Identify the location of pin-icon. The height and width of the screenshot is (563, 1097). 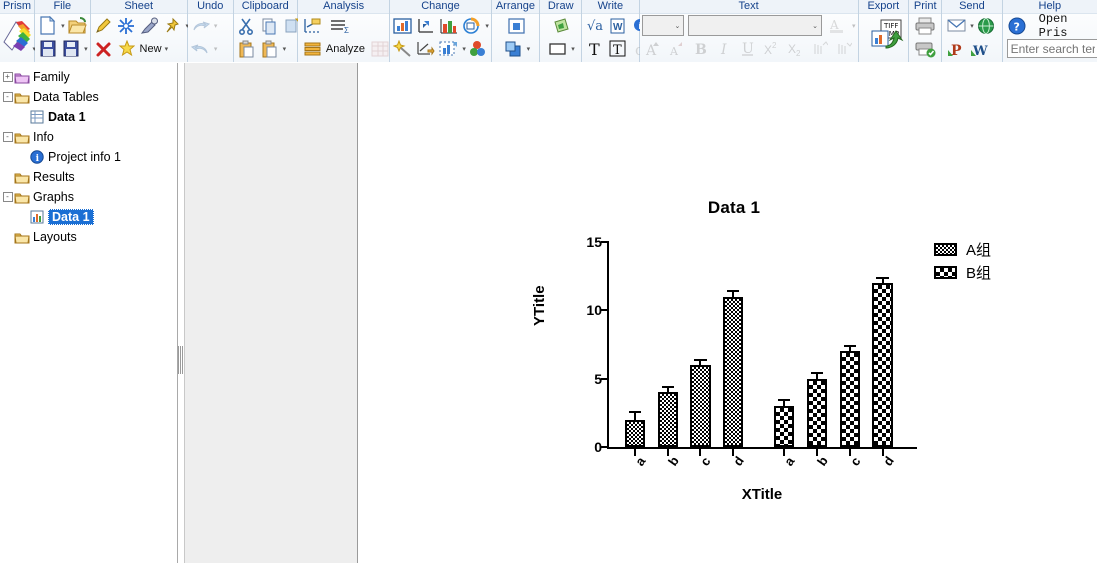
(172, 25).